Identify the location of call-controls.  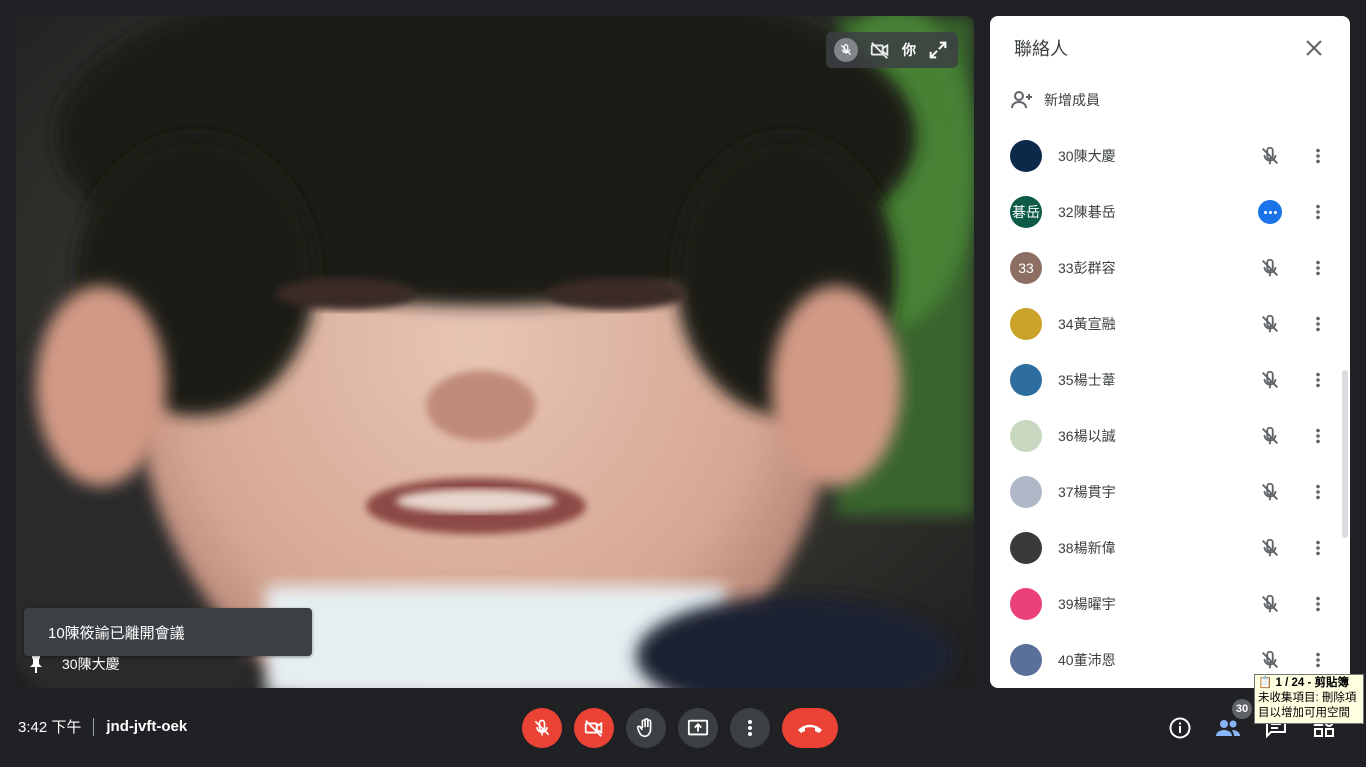
(680, 728).